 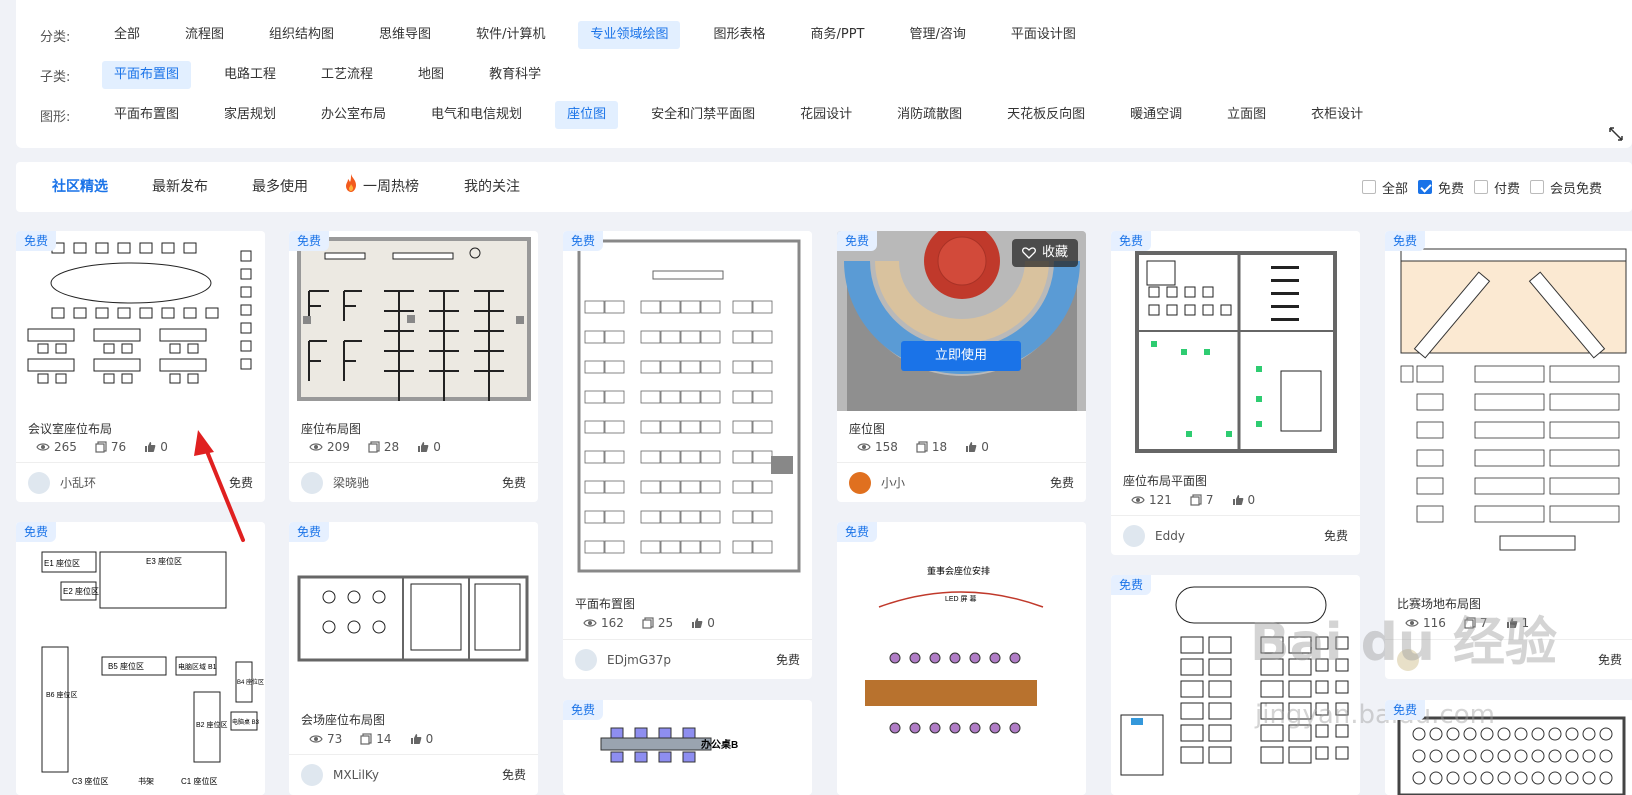 What do you see at coordinates (280, 187) in the screenshot?
I see `tab-most-used: 最多使用` at bounding box center [280, 187].